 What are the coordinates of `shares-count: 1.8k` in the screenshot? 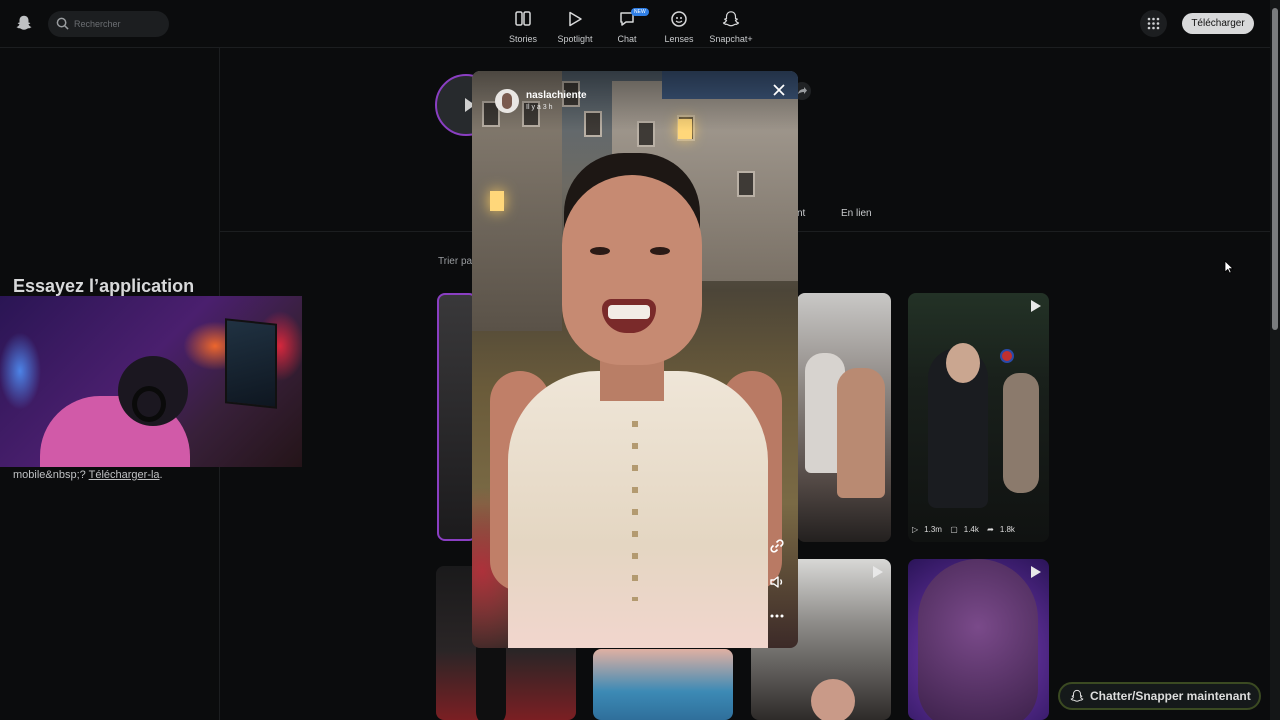 It's located at (1007, 529).